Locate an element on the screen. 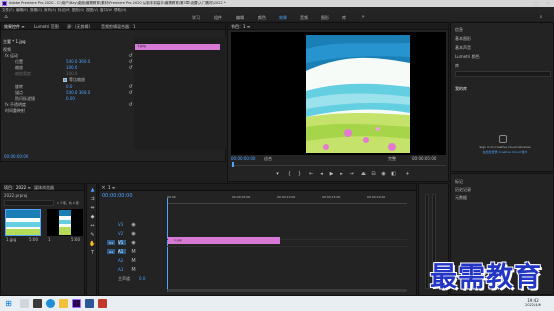 Image resolution: width=554 pixels, height=311 pixels. right-item-essential-sound: 基本声音 is located at coordinates (485, 47).